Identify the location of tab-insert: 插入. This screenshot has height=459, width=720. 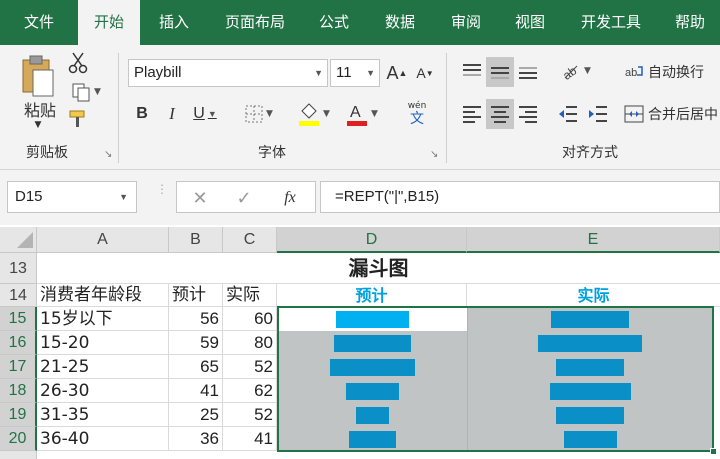
(174, 22).